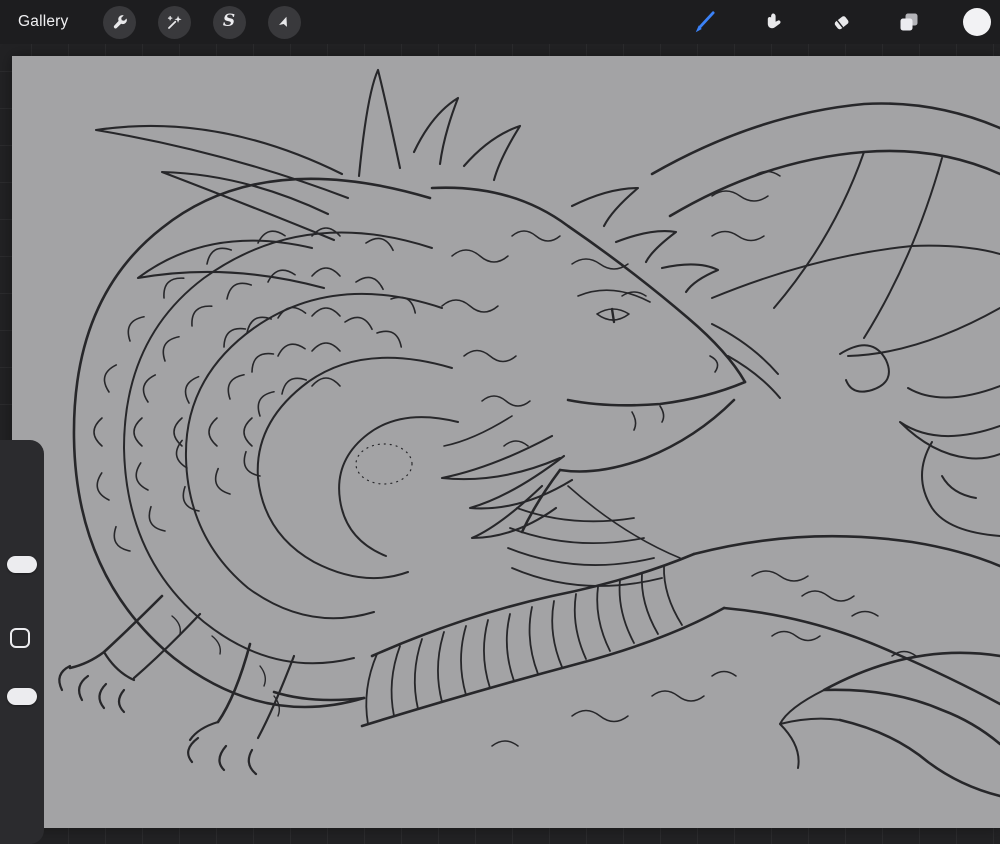 This screenshot has width=1000, height=844. Describe the element at coordinates (20, 638) in the screenshot. I see `modify-button` at that location.